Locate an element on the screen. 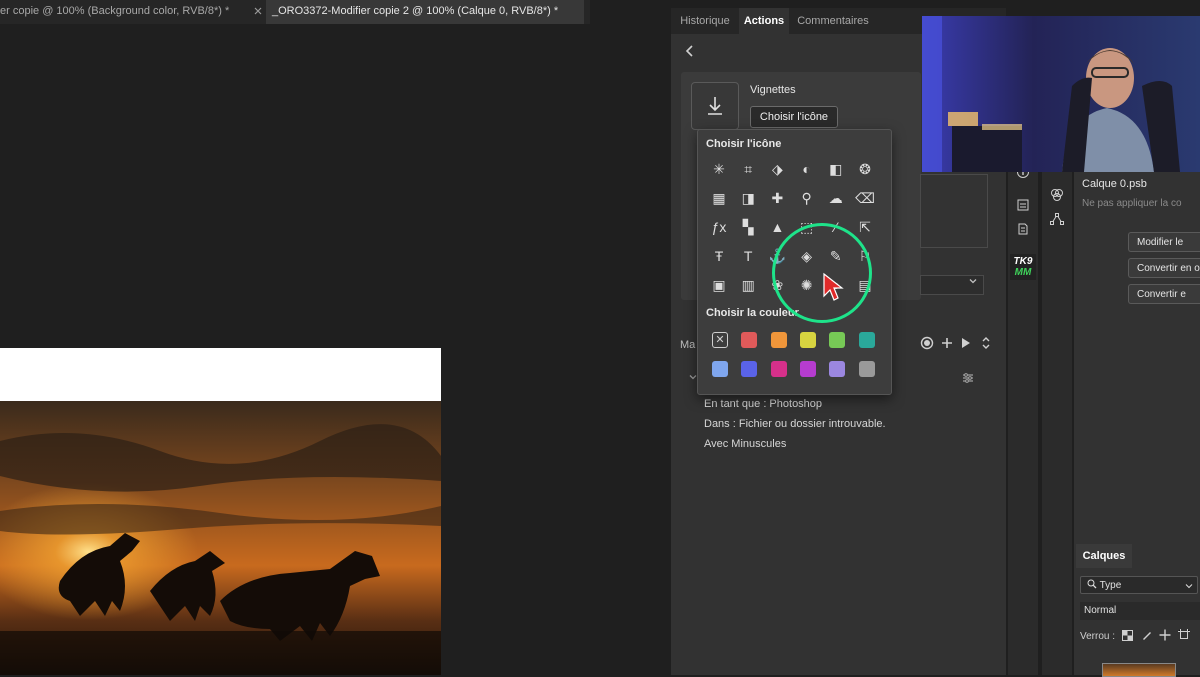 The image size is (1200, 677). download-icon is located at coordinates (715, 106).